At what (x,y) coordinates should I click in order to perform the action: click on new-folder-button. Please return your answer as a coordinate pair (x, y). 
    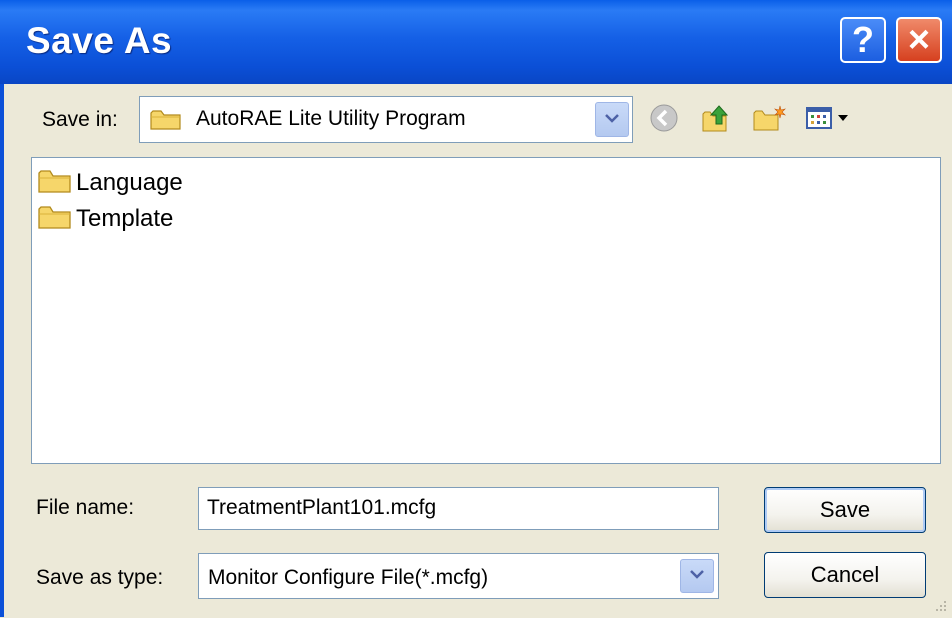
    Looking at the image, I should click on (770, 120).